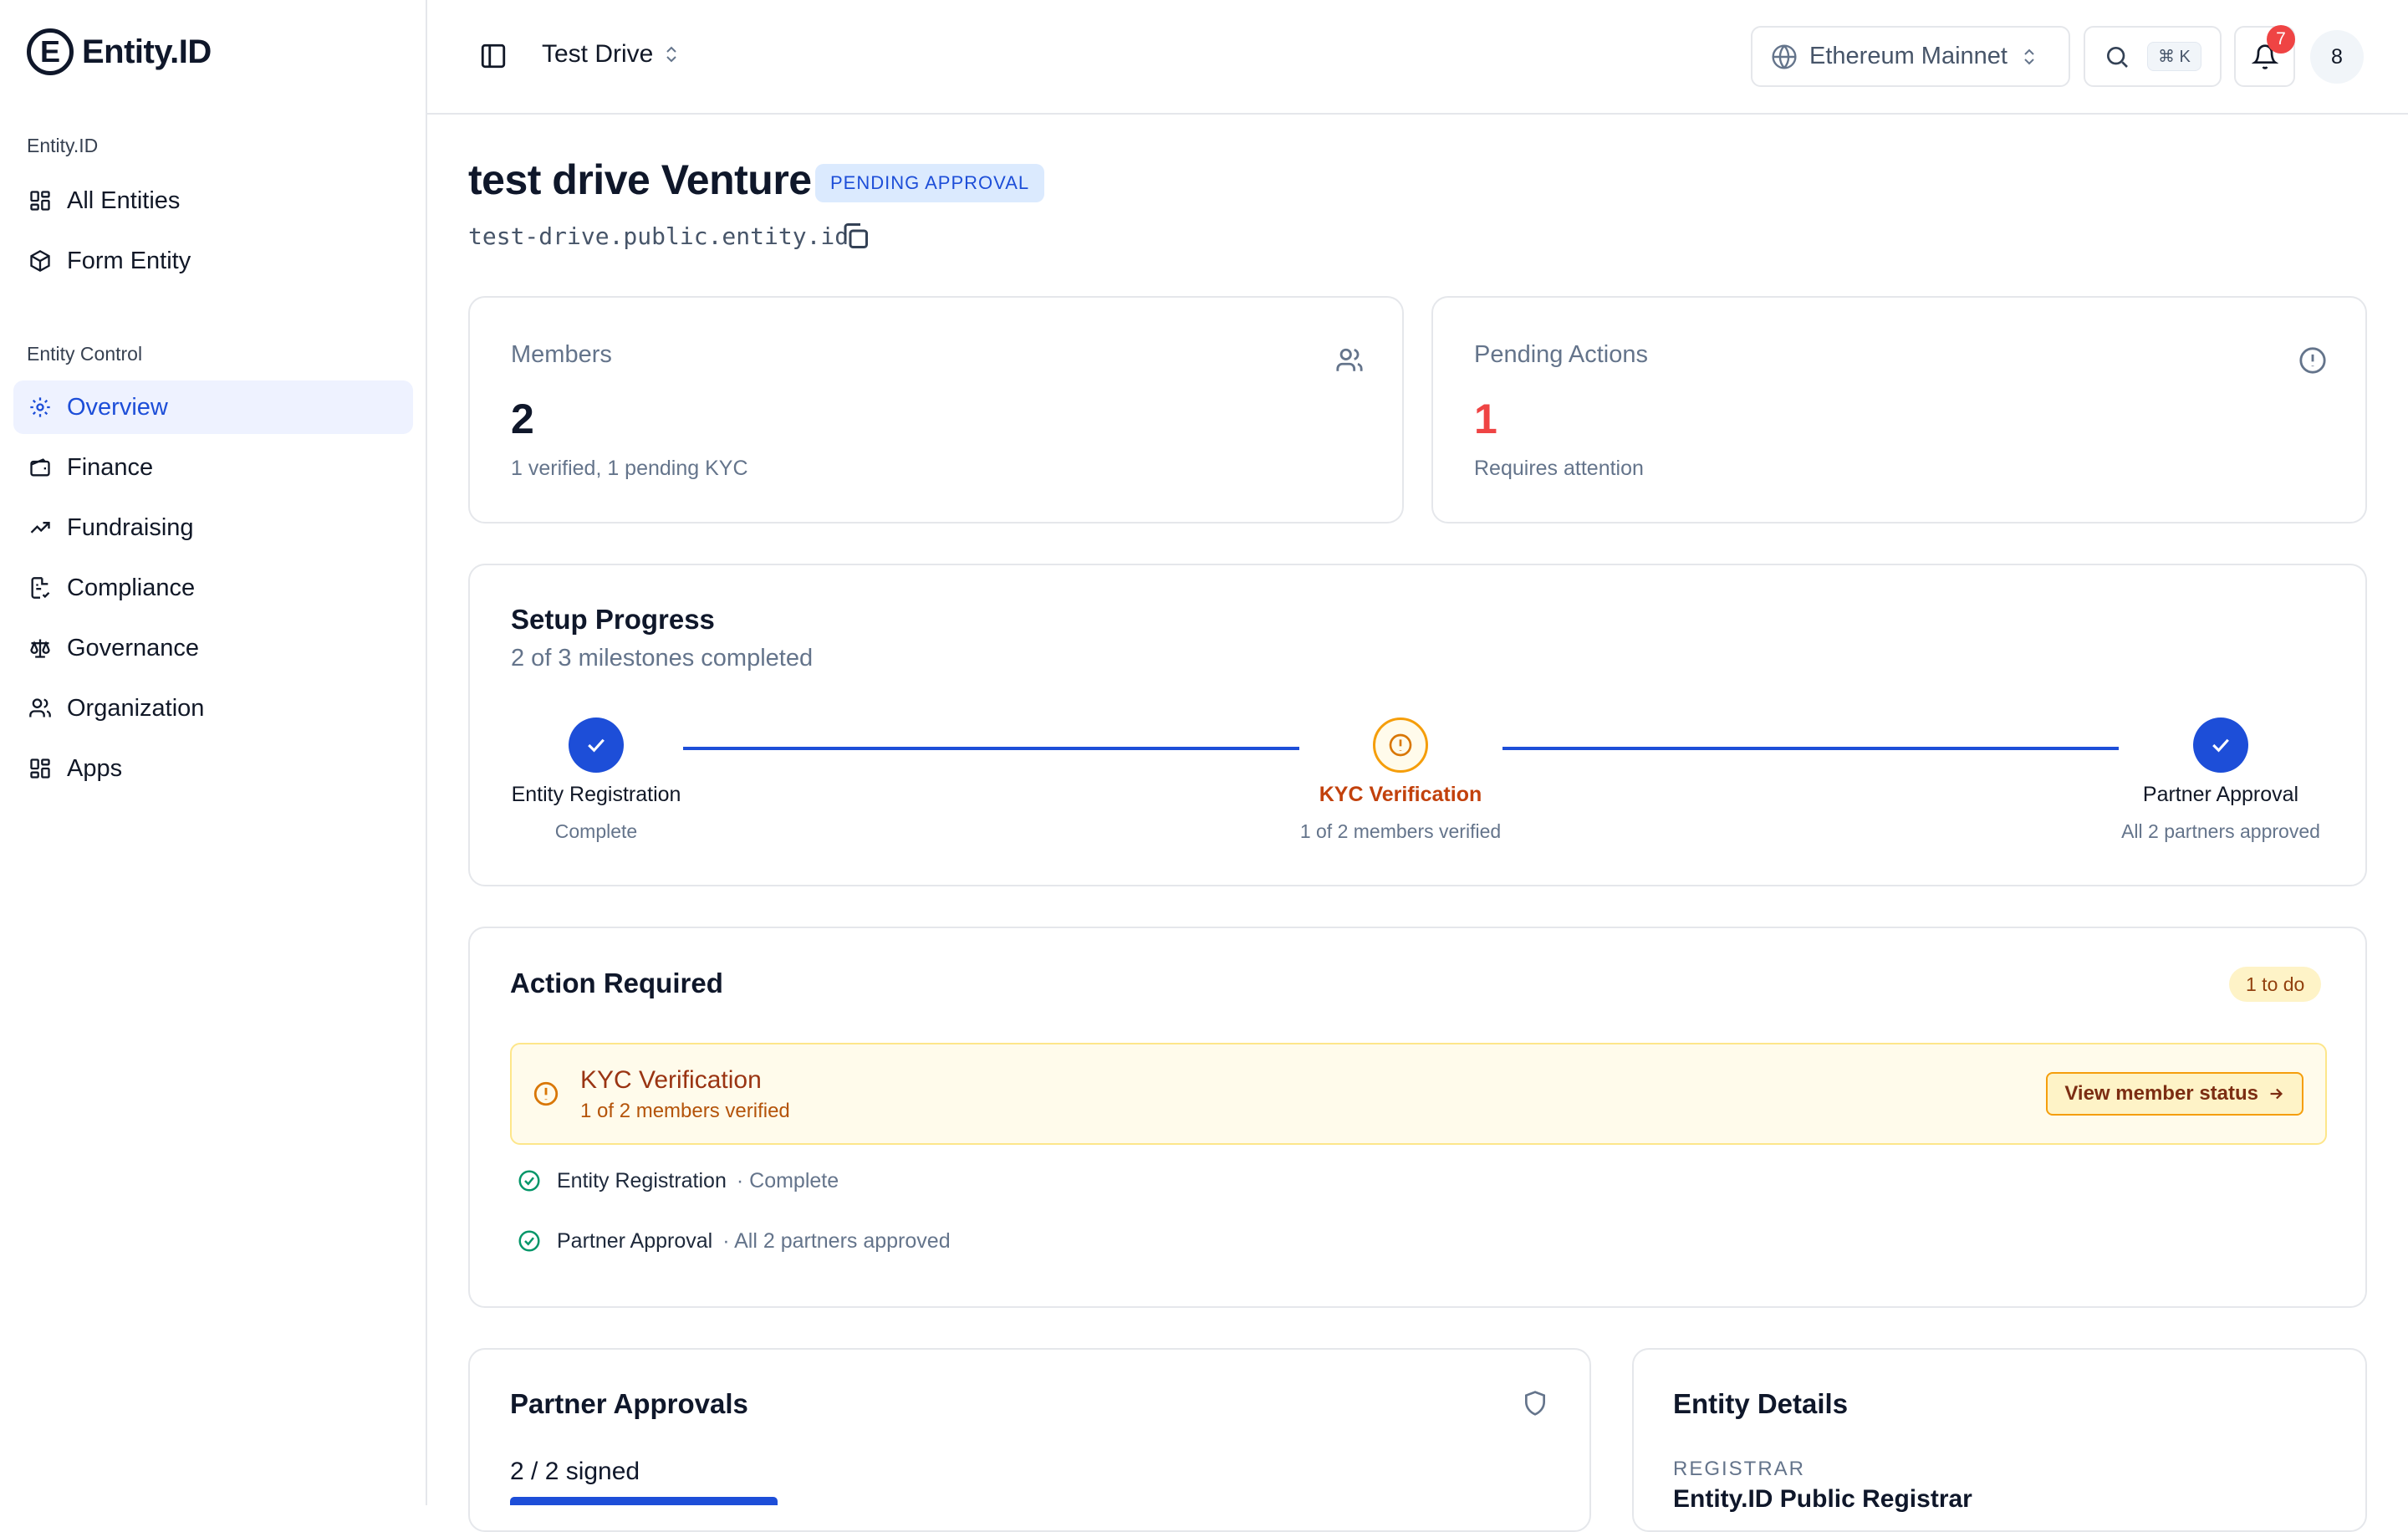  What do you see at coordinates (213, 200) in the screenshot?
I see `sidebar-item-all-entities: All Entities` at bounding box center [213, 200].